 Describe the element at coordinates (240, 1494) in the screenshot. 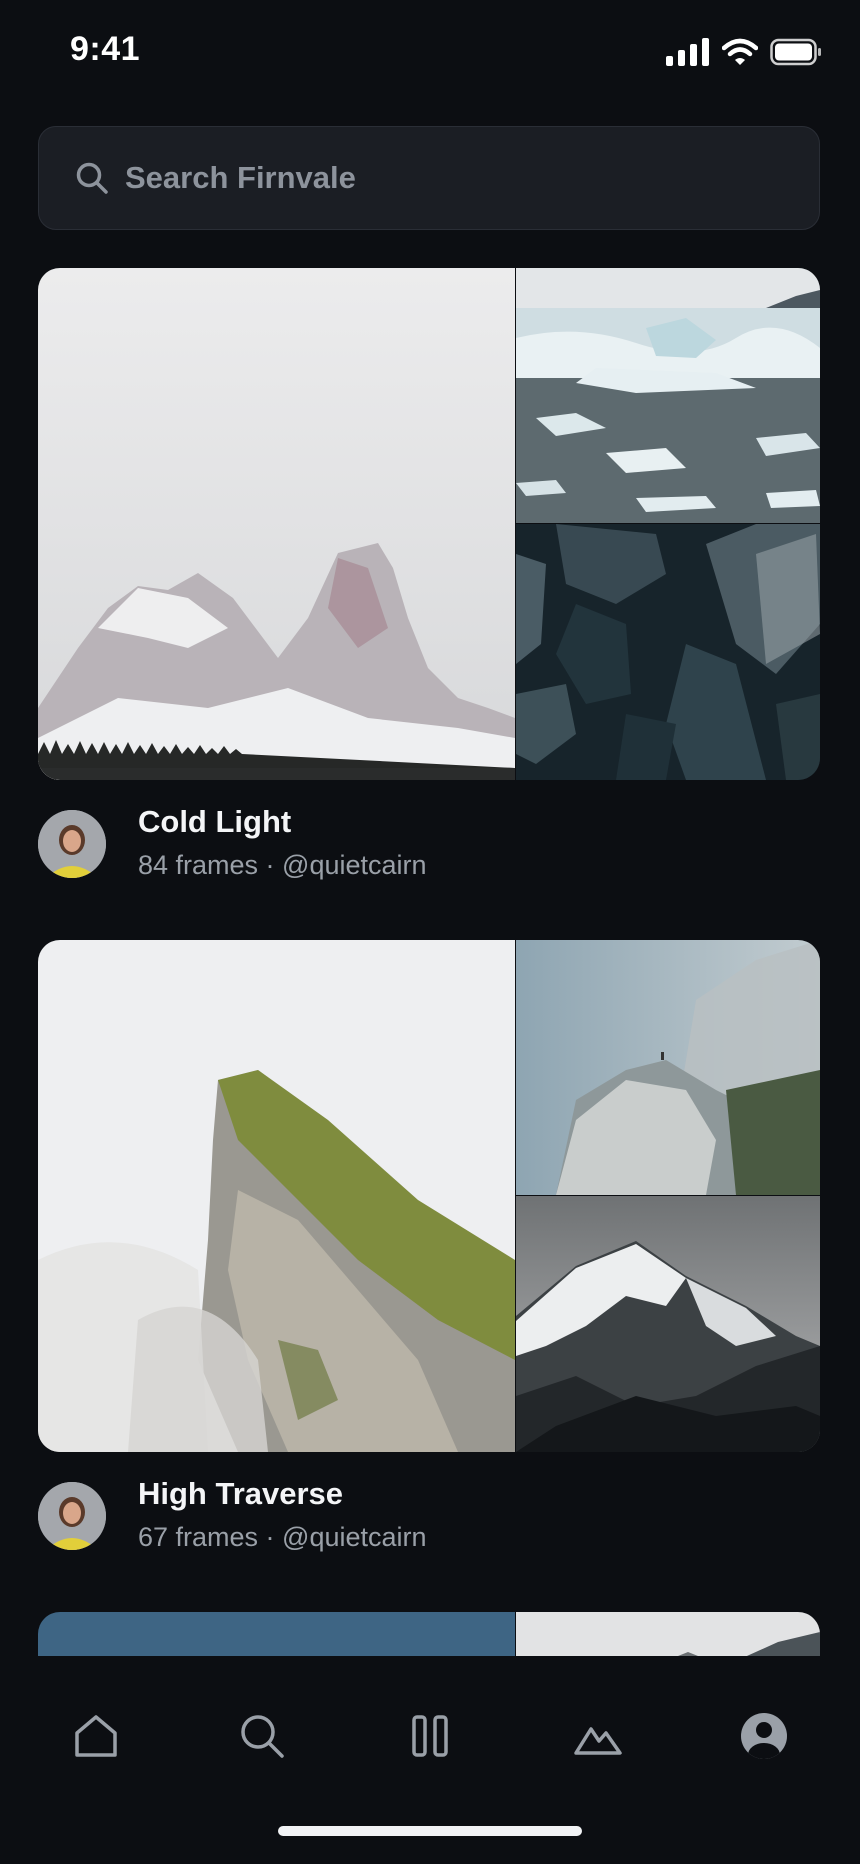

I see `collection-title: High Traverse` at that location.